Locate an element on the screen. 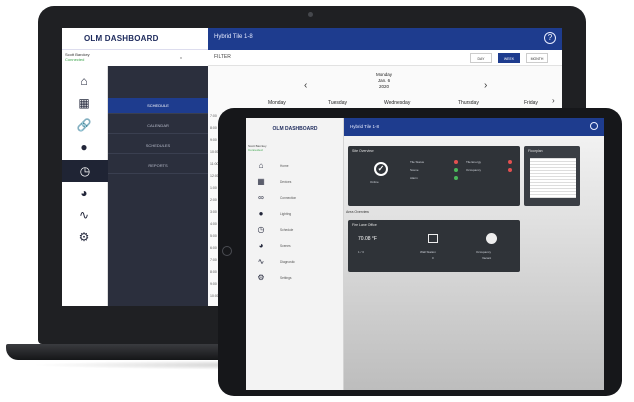 The height and width of the screenshot is (402, 634). nav-item-home: ⌂ Home is located at coordinates (295, 166).